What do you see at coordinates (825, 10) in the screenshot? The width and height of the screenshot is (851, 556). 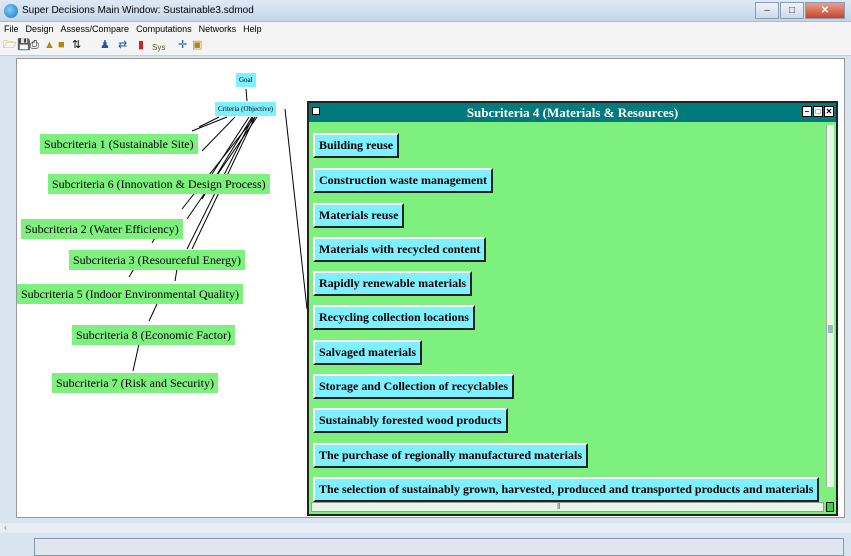 I see `close-button: ✕` at bounding box center [825, 10].